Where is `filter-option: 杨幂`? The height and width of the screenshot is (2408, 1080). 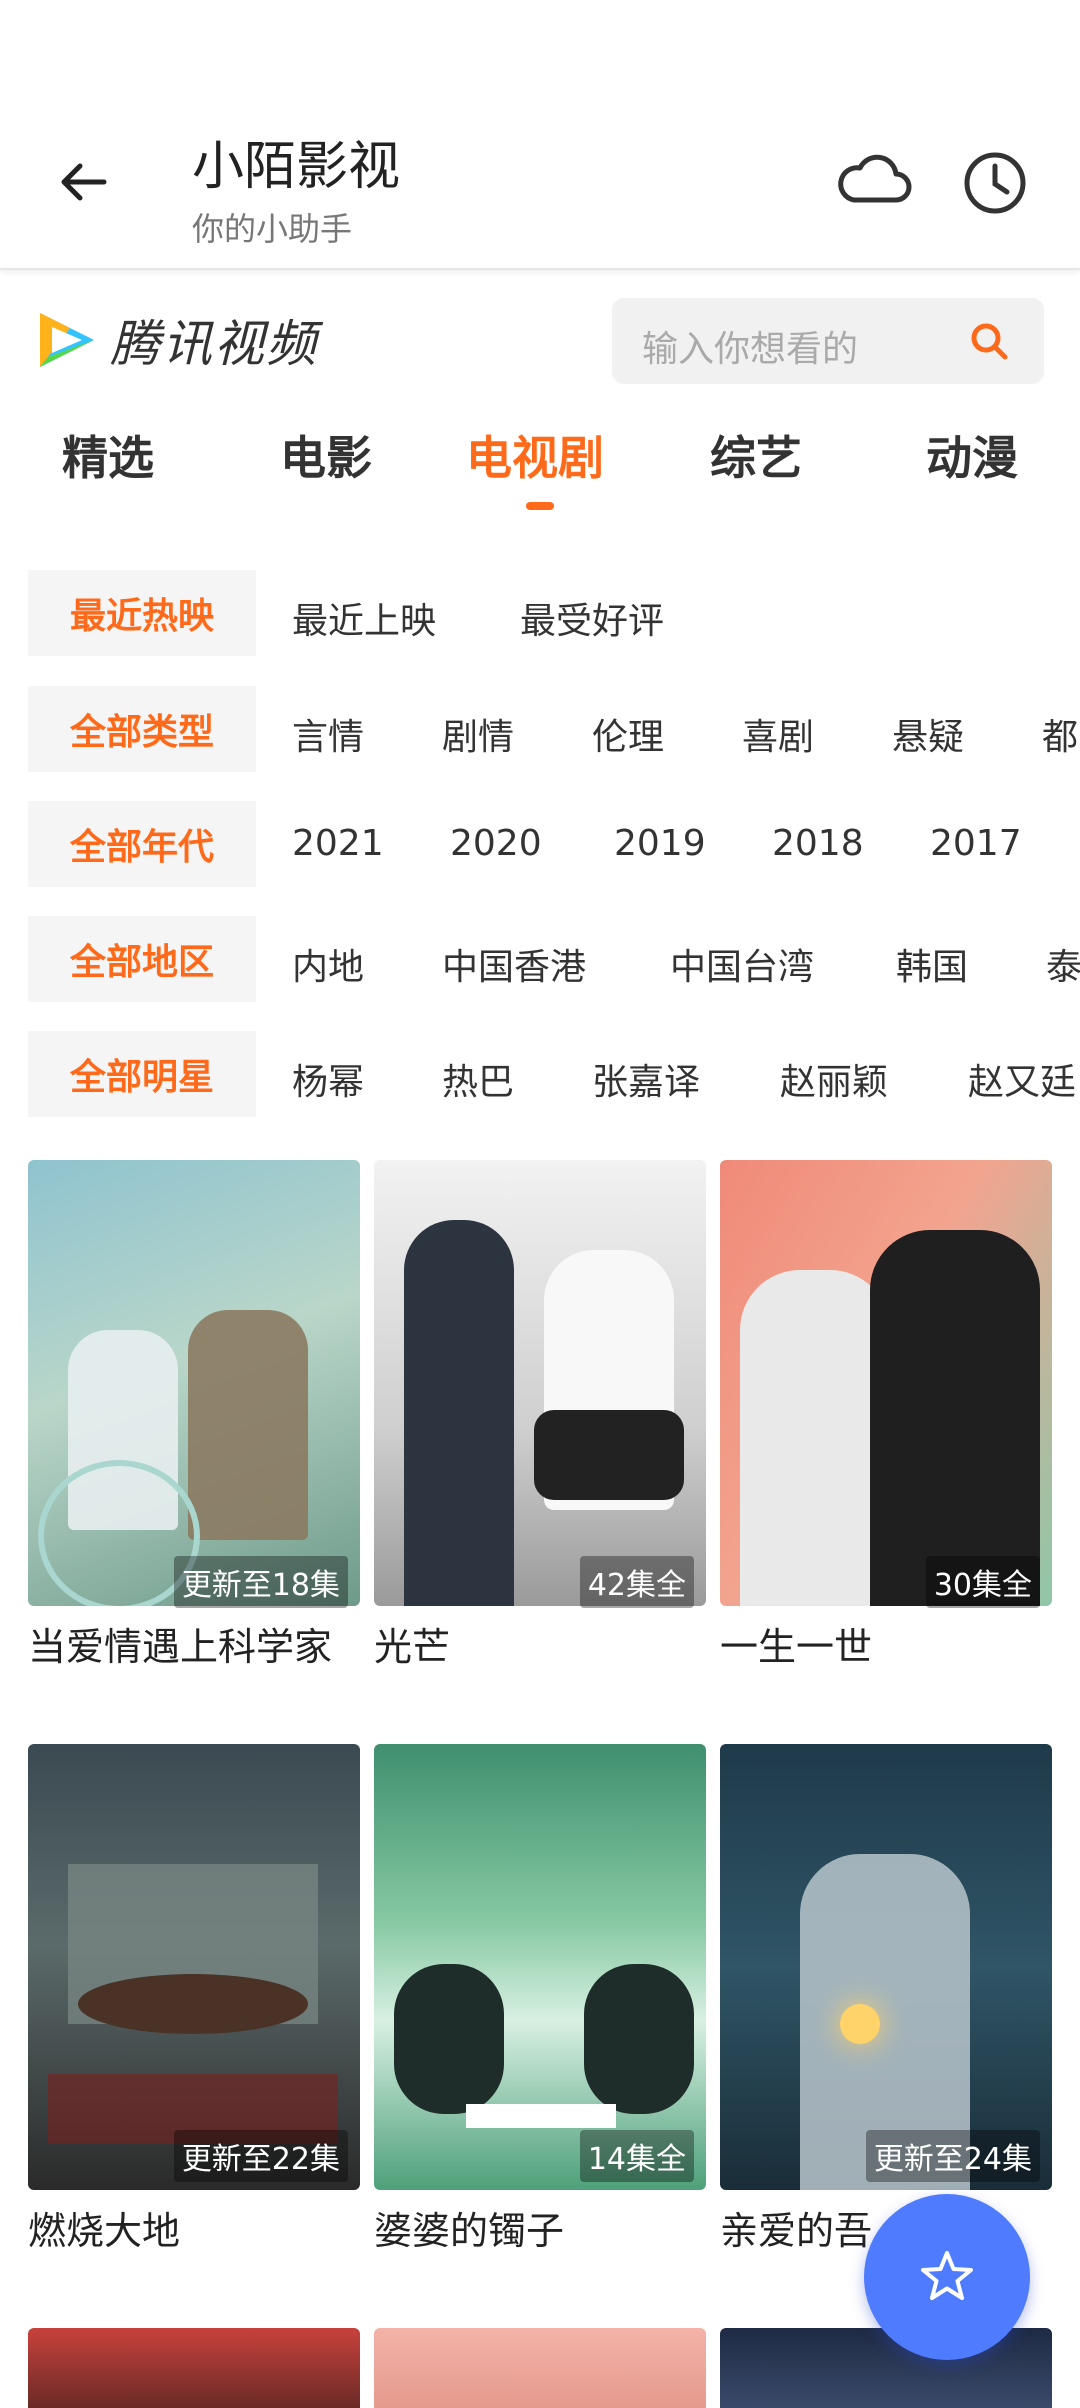 filter-option: 杨幂 is located at coordinates (328, 1079).